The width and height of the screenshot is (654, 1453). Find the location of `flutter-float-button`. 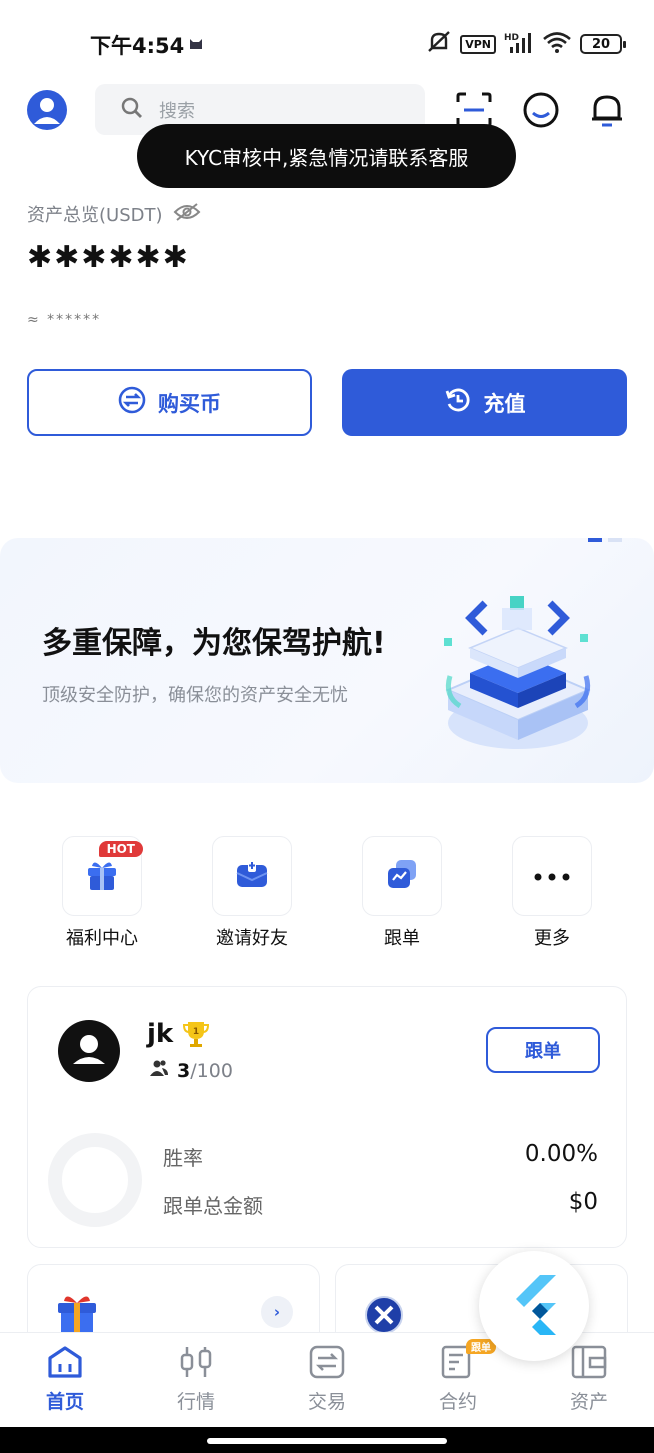

flutter-float-button is located at coordinates (534, 1306).